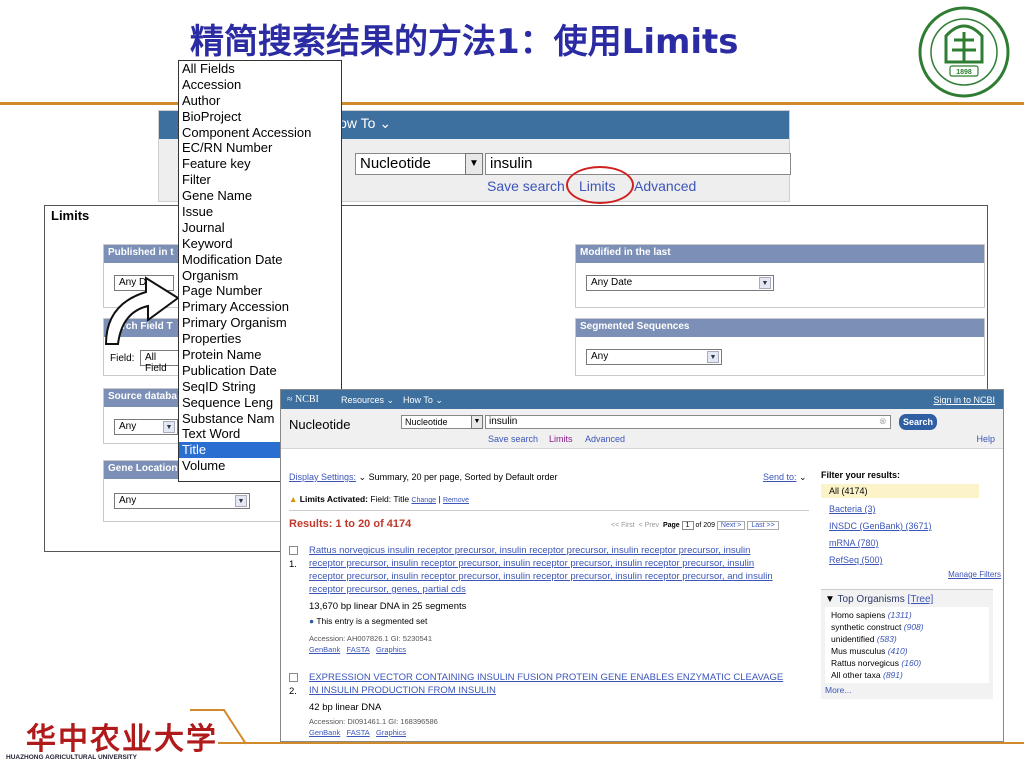 The image size is (1024, 768). Describe the element at coordinates (883, 421) in the screenshot. I see `clear-icon: ⊗` at that location.